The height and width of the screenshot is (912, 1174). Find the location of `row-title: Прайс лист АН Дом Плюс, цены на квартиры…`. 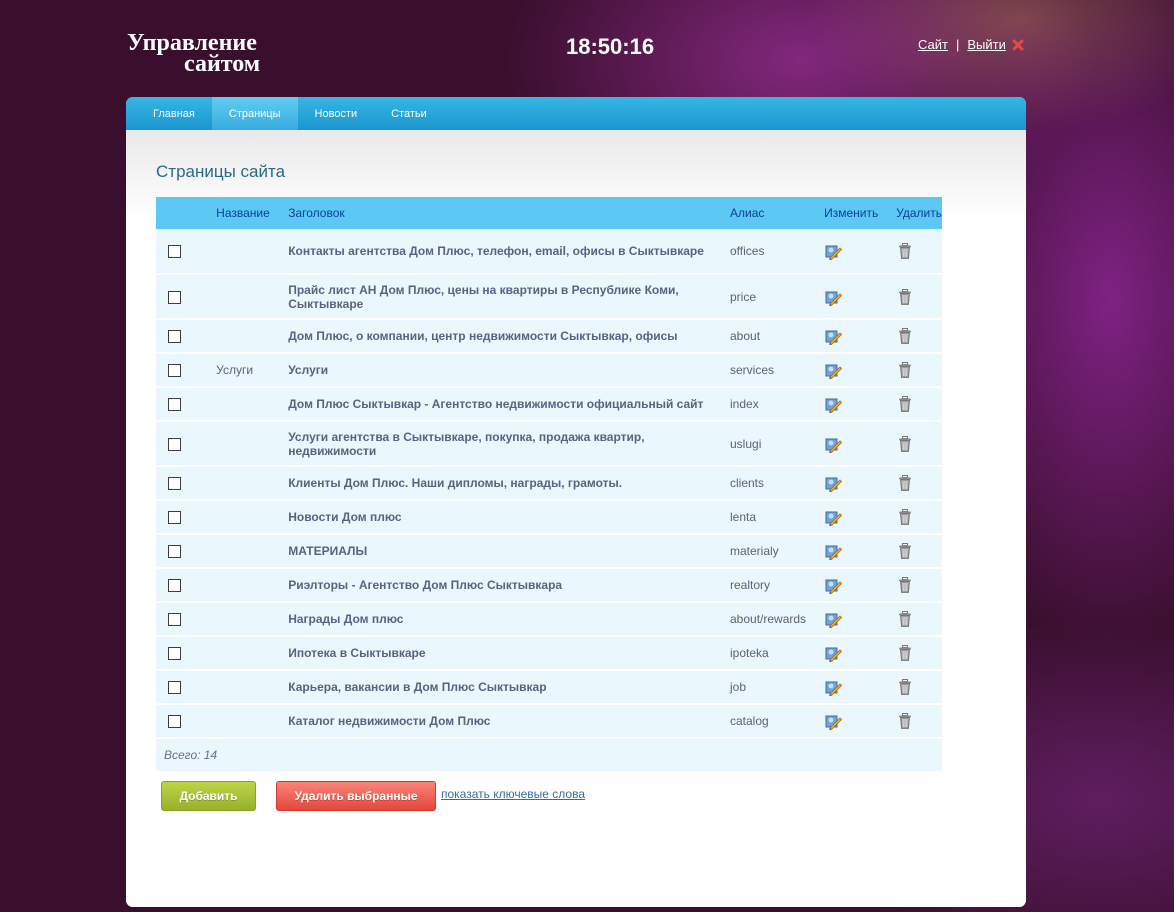

row-title: Прайс лист АН Дом Плюс, цены на квартиры… is located at coordinates (509, 297).